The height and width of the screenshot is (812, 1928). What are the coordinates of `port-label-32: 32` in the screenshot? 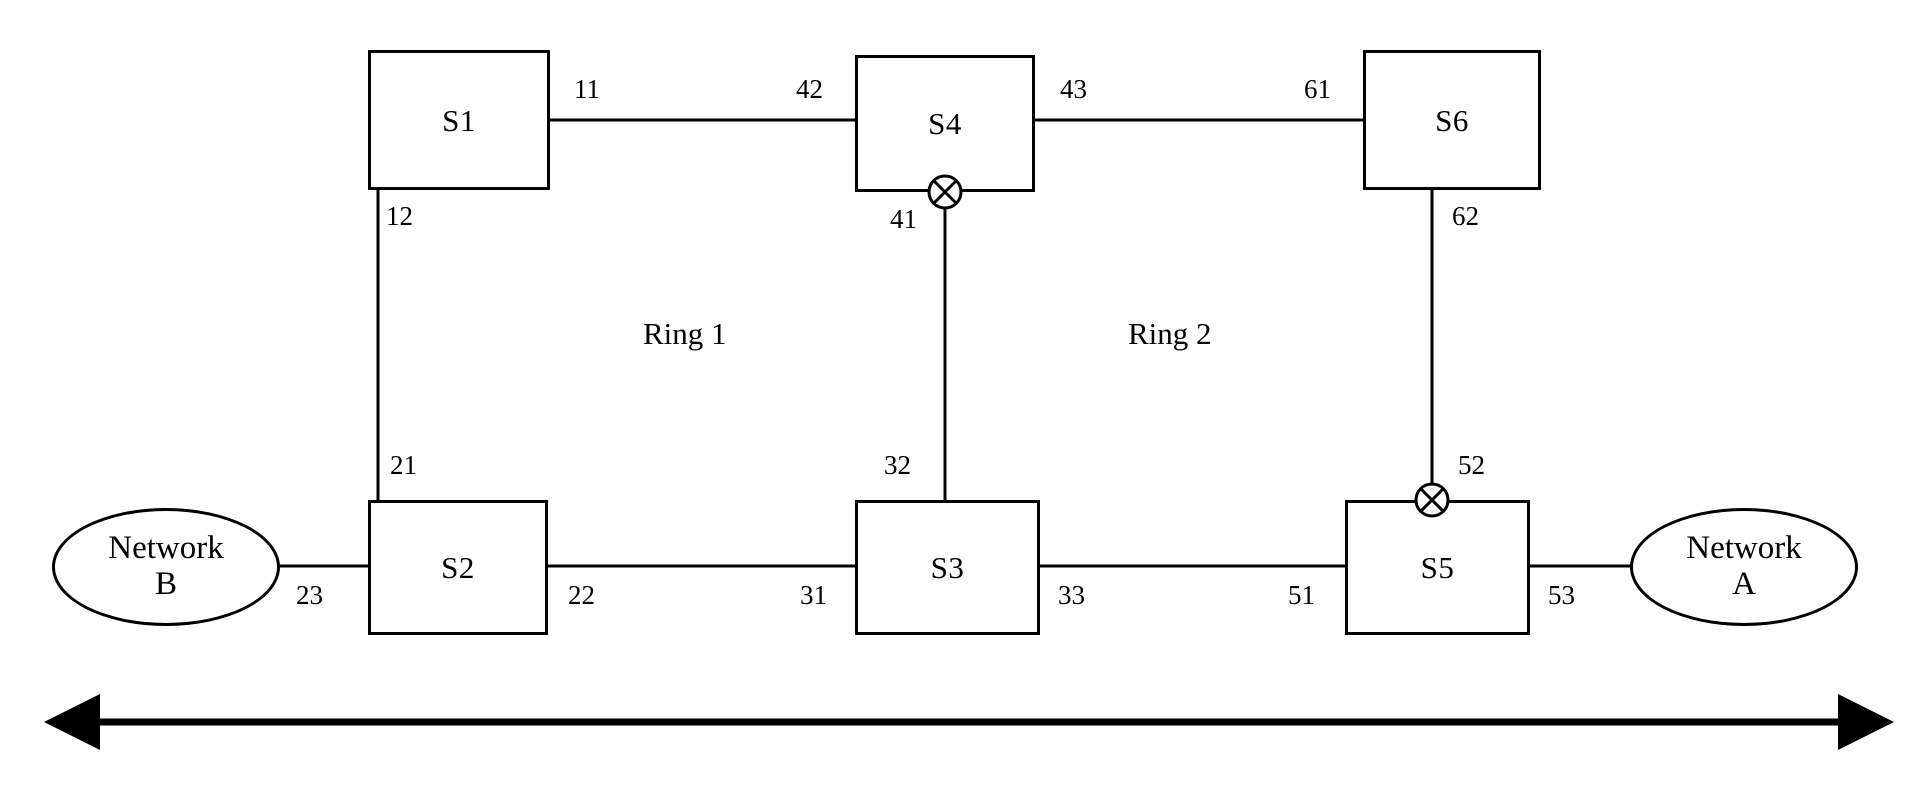 It's located at (897, 465).